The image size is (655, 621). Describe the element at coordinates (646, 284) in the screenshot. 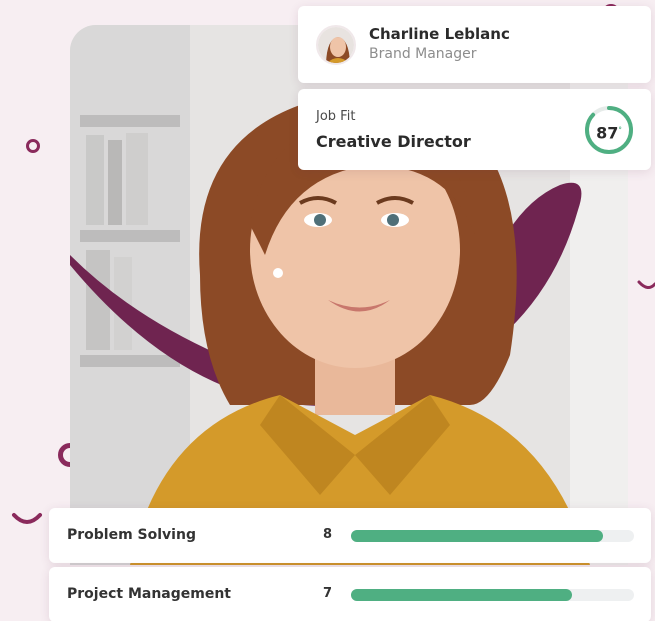

I see `decor-arc-right` at that location.